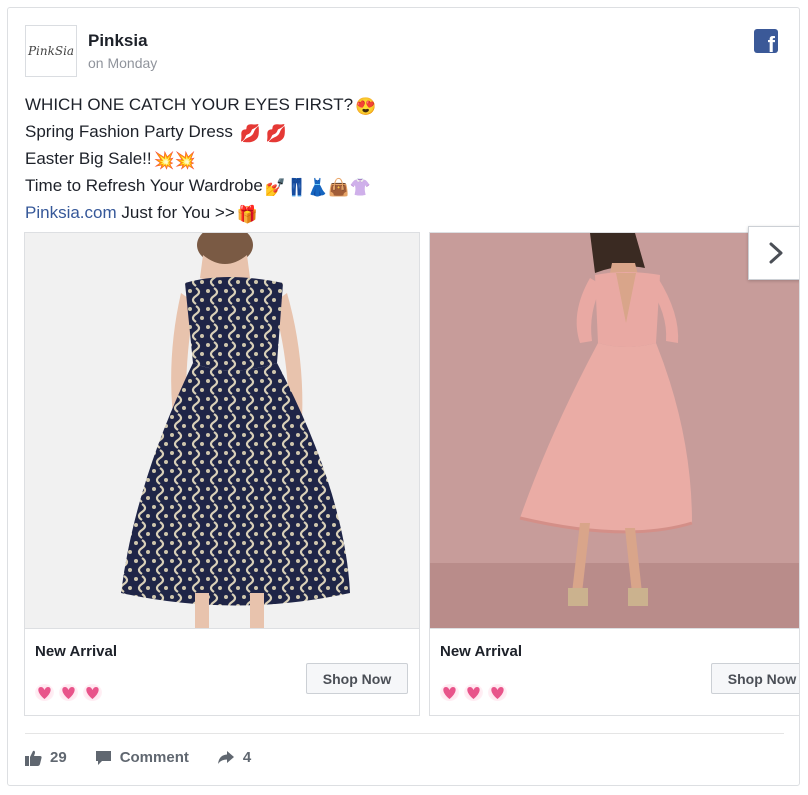 The image size is (808, 795). I want to click on chevron-right-icon, so click(775, 253).